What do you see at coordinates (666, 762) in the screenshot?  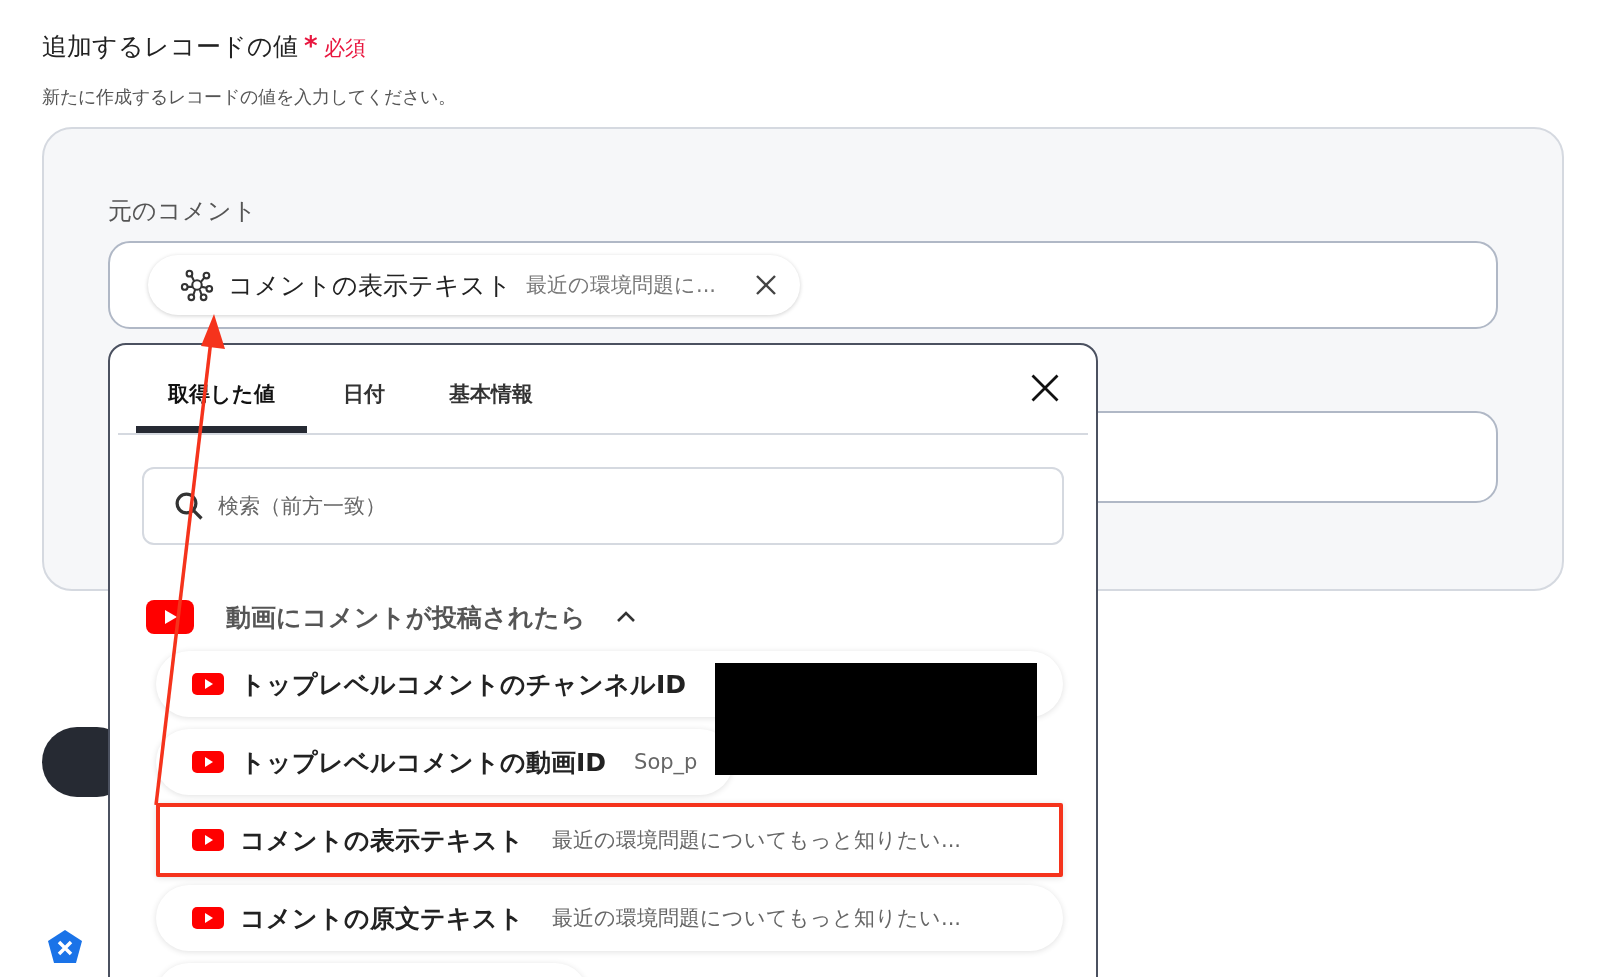 I see `item-value: Sop_p` at bounding box center [666, 762].